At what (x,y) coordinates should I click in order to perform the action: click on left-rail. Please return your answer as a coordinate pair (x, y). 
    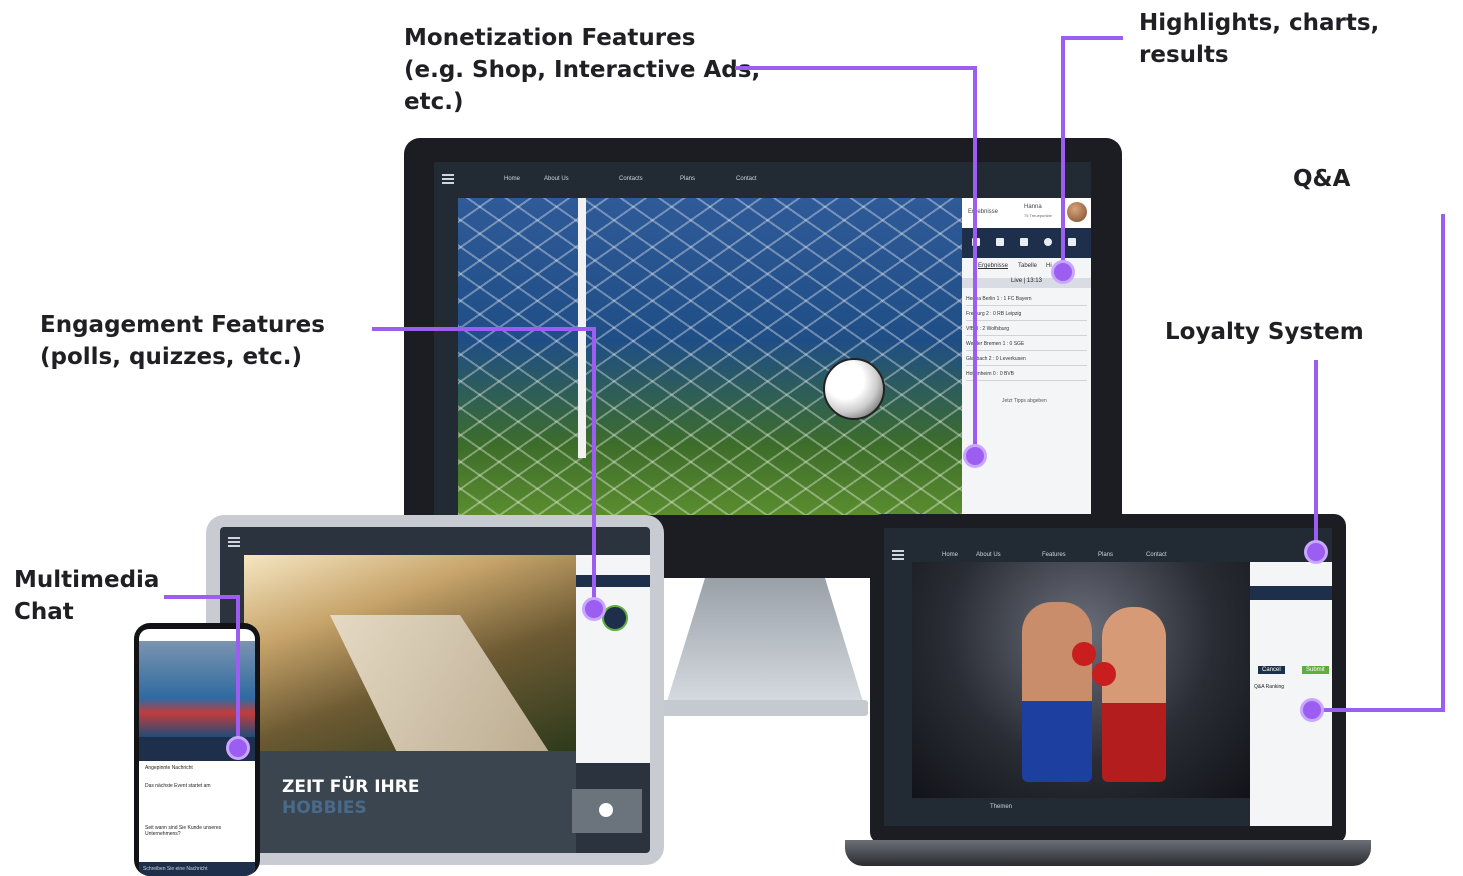
    Looking at the image, I should click on (446, 356).